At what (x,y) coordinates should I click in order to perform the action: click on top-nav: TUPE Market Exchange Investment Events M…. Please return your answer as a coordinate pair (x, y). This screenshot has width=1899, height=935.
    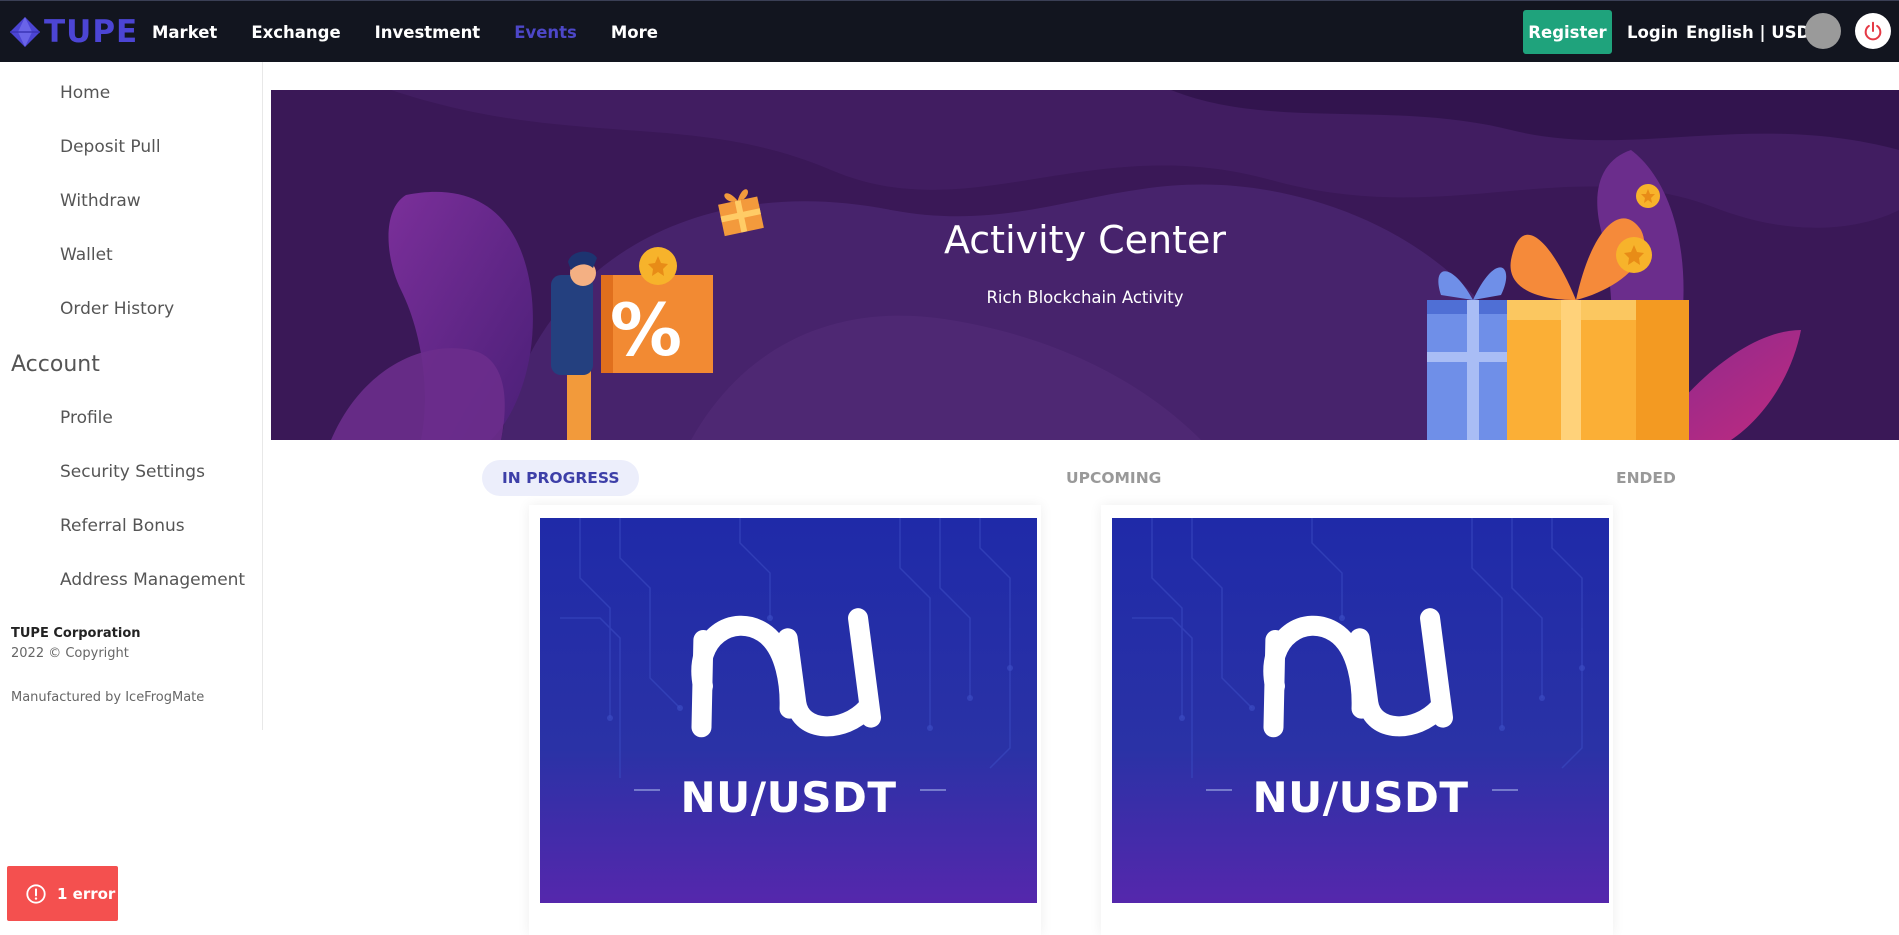
    Looking at the image, I should click on (949, 31).